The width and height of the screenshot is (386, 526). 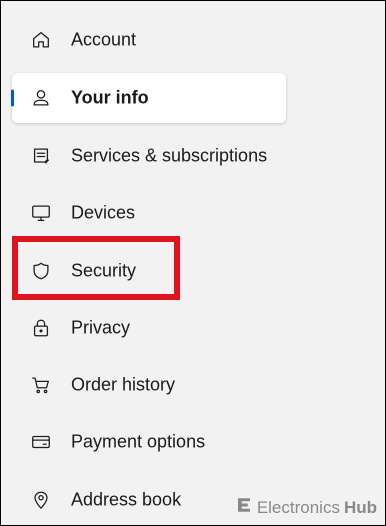 What do you see at coordinates (41, 500) in the screenshot?
I see `location-pin-icon` at bounding box center [41, 500].